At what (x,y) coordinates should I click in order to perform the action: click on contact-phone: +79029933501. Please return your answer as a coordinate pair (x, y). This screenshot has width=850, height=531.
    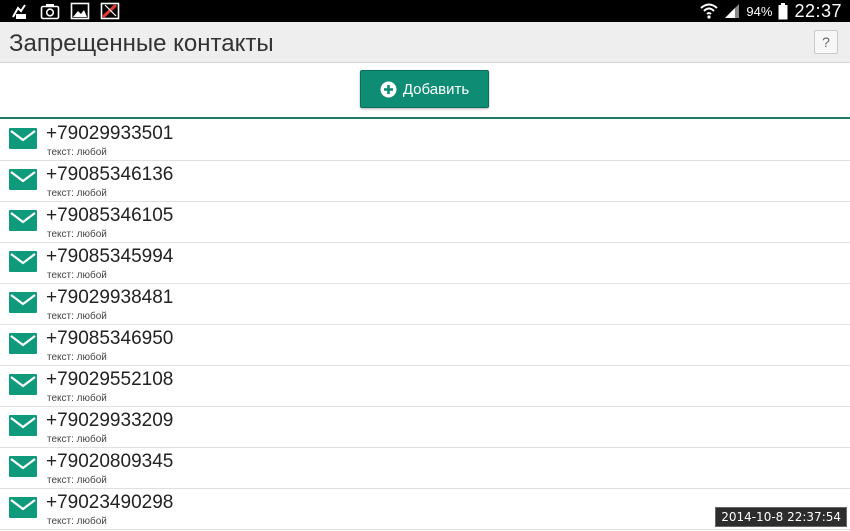
    Looking at the image, I should click on (110, 133).